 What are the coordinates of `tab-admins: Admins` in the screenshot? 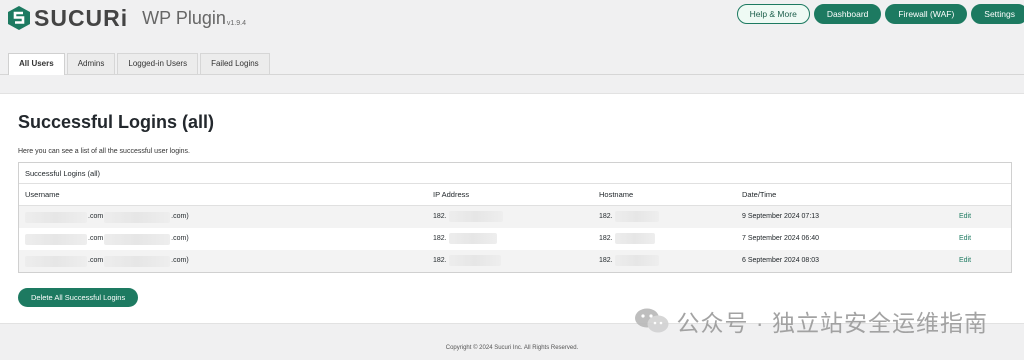 It's located at (91, 63).